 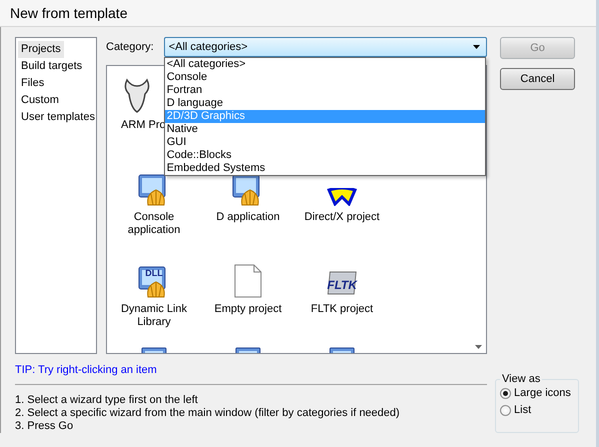 What do you see at coordinates (106, 400) in the screenshot?
I see `instruction-line: 1. Select a wizard type first on the left` at bounding box center [106, 400].